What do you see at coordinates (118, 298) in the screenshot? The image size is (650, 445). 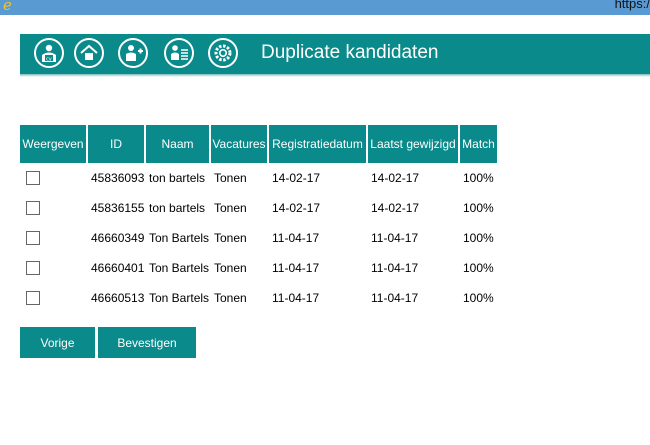 I see `id-cell: 46660513` at bounding box center [118, 298].